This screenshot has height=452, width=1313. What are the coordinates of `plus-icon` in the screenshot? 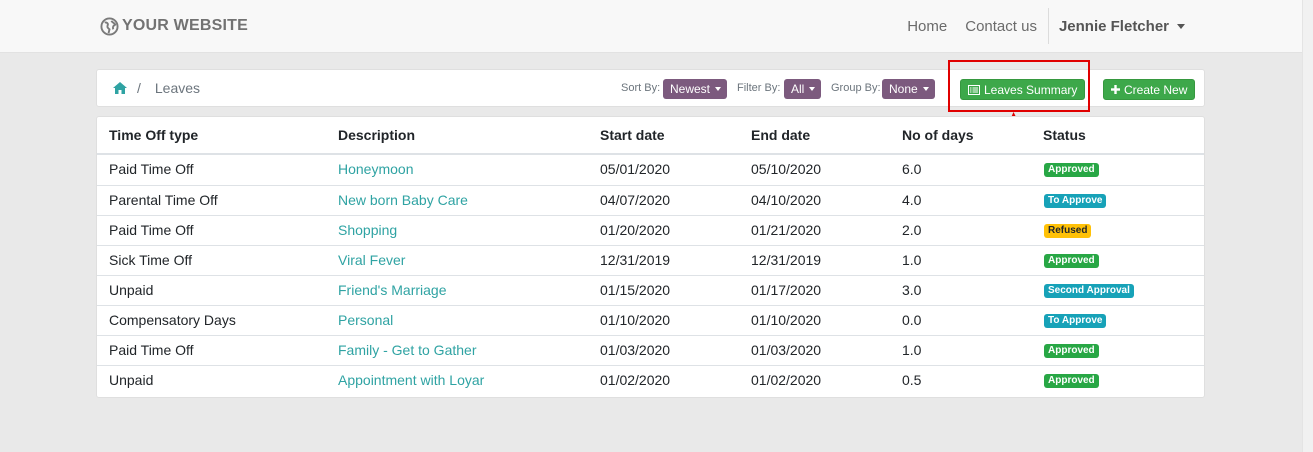 It's located at (1115, 89).